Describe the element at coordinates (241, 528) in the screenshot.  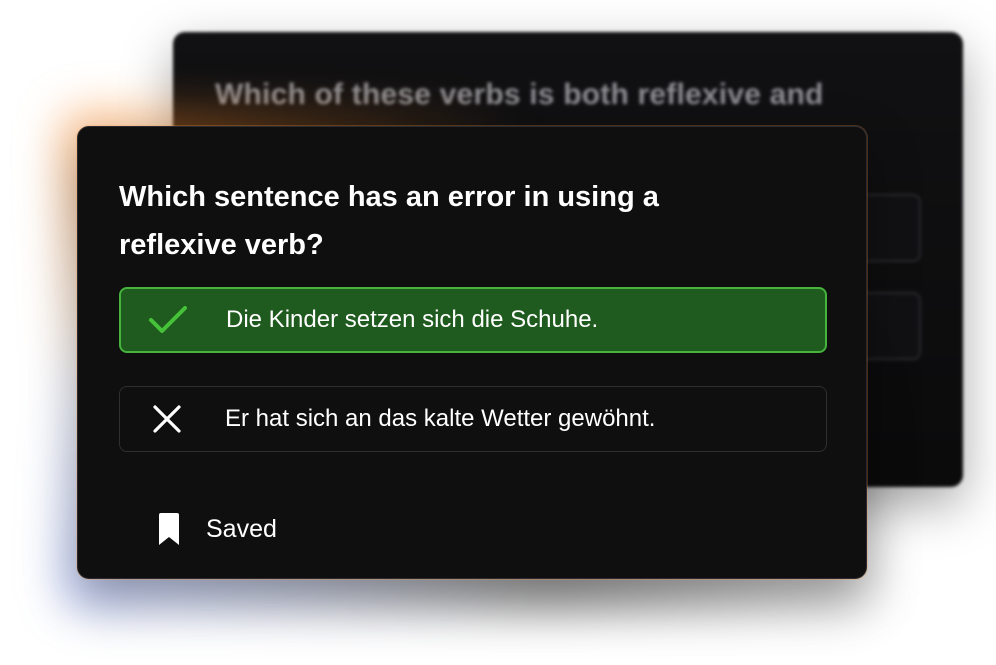
I see `saved-label: Saved` at that location.